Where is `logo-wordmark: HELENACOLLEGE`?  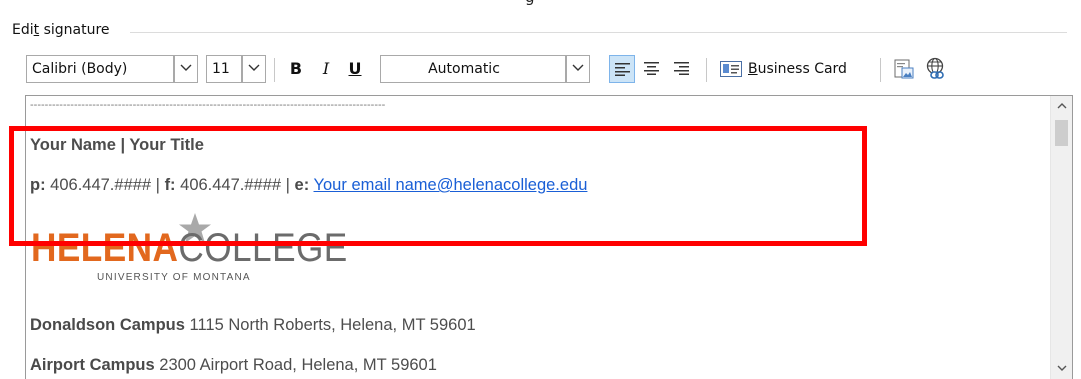
logo-wordmark: HELENACOLLEGE is located at coordinates (189, 248).